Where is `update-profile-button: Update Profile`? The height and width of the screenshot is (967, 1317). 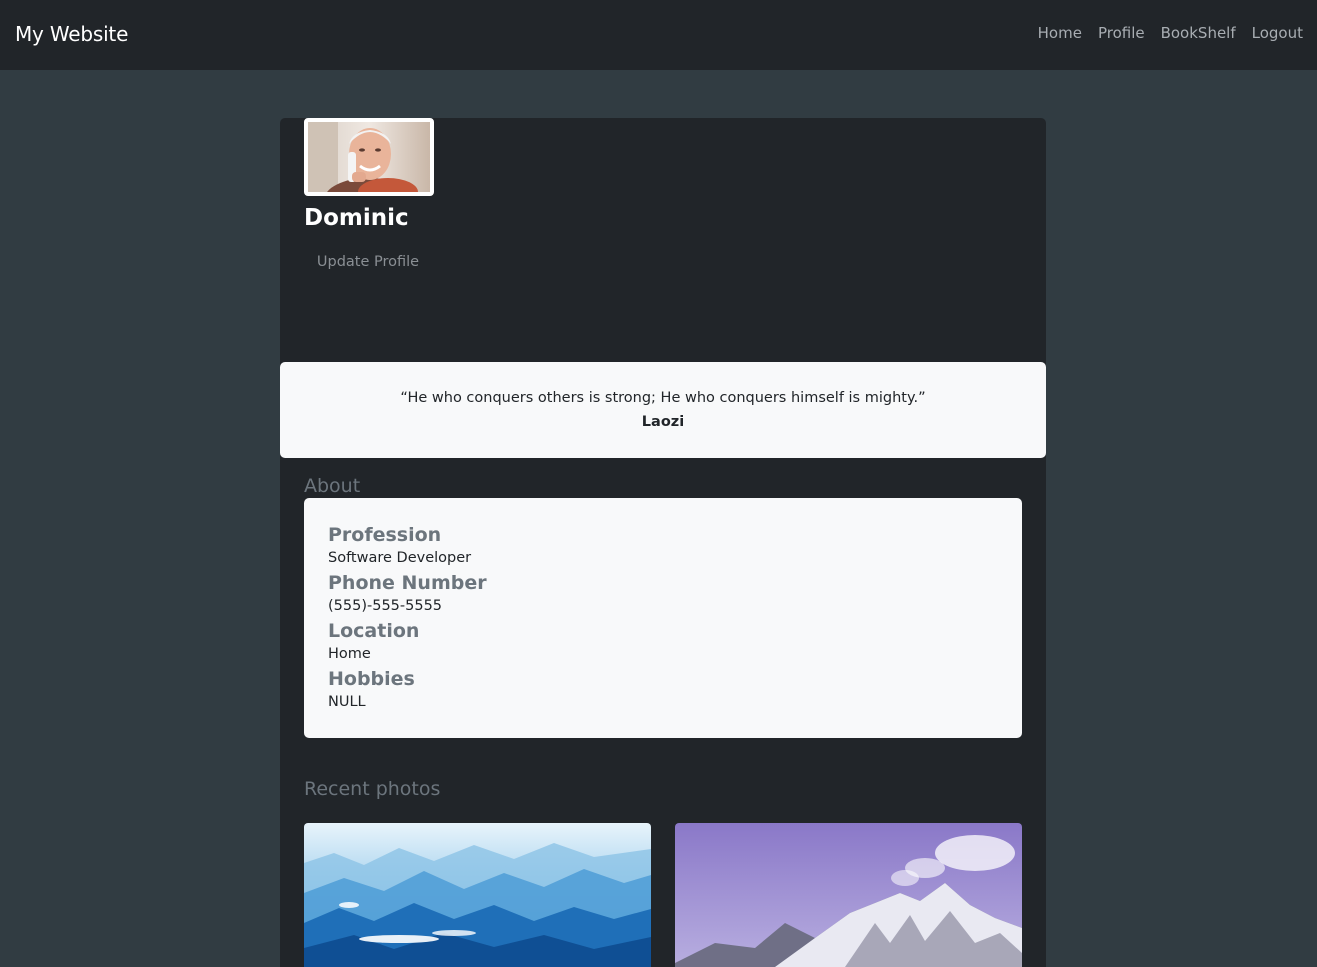 update-profile-button: Update Profile is located at coordinates (368, 262).